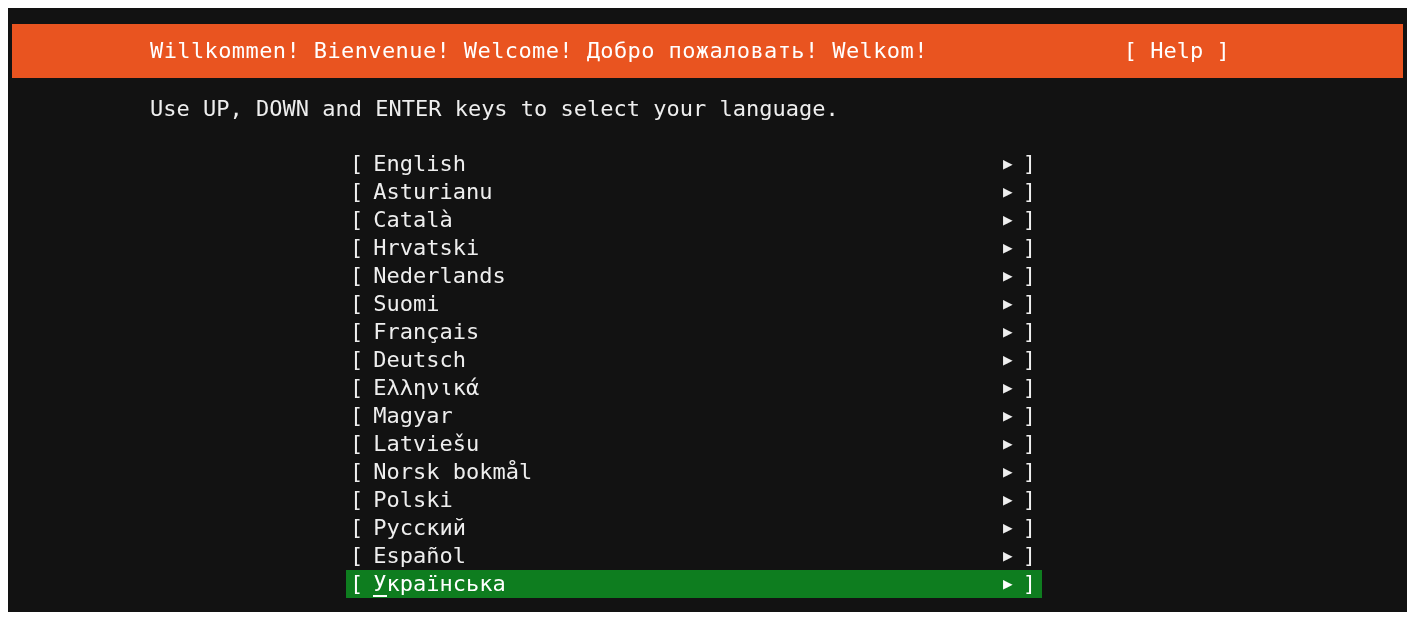 Image resolution: width=1415 pixels, height=620 pixels. Describe the element at coordinates (439, 276) in the screenshot. I see `language-option: Nederlands` at that location.